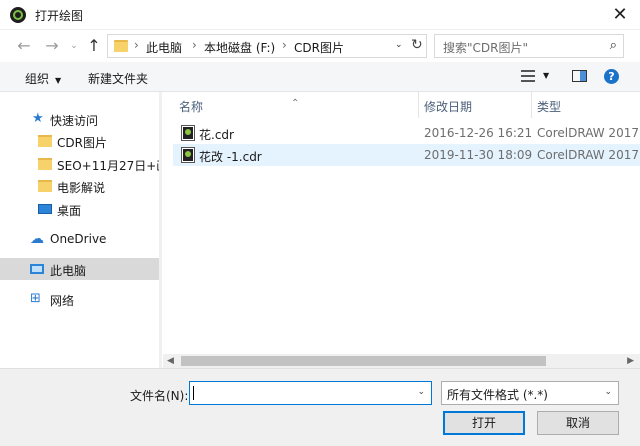 Image resolution: width=640 pixels, height=446 pixels. I want to click on search-box: 搜索"CDR图片" ⌕, so click(529, 46).